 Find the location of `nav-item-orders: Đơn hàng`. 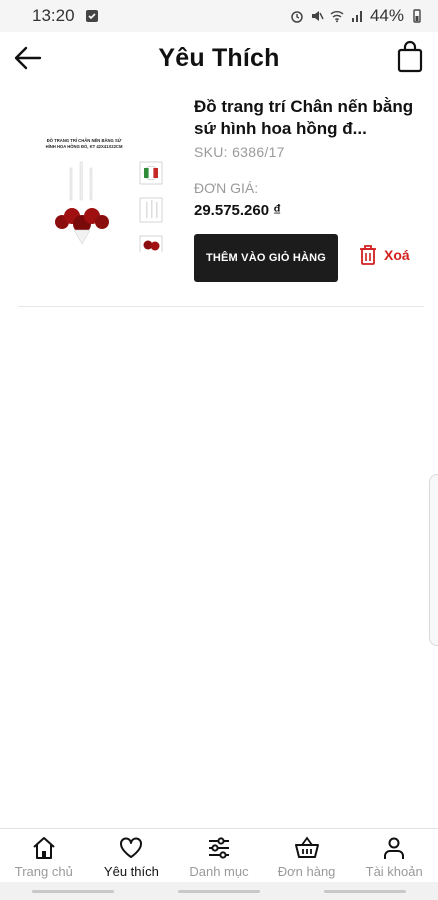

nav-item-orders: Đơn hàng is located at coordinates (307, 856).